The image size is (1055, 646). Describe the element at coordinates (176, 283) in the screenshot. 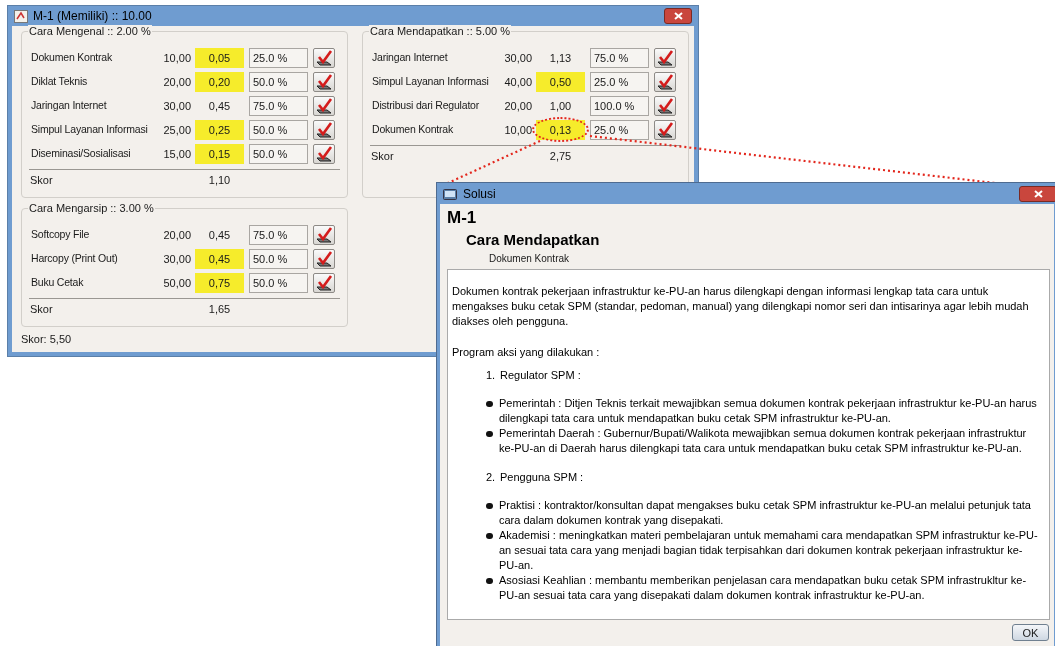

I see `weight-value: 50,00` at that location.